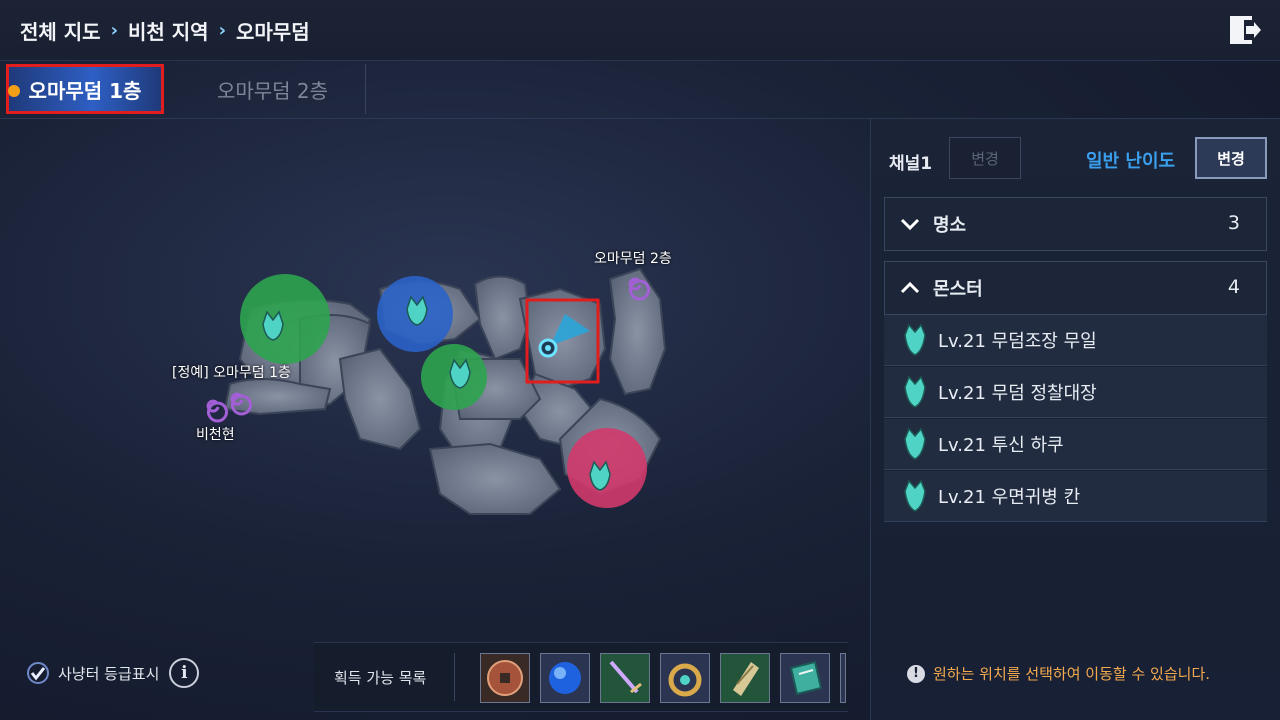 The width and height of the screenshot is (1280, 720). I want to click on hunting-grade-toggle: 사냥터 등급표시 i, so click(113, 673).